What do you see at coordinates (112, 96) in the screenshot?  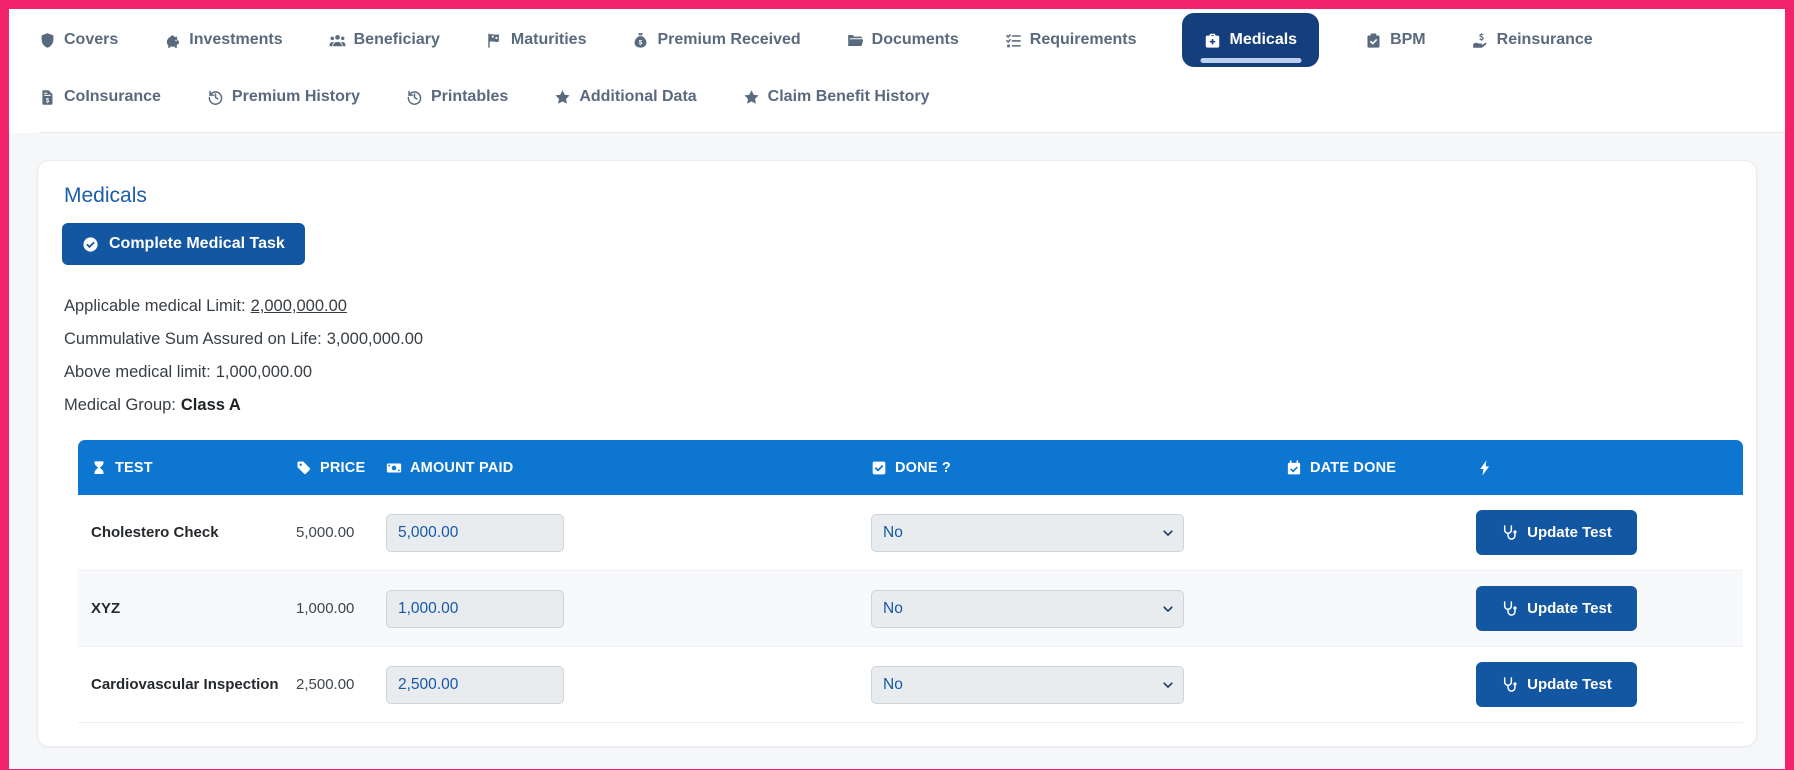 I see `tab-label: CoInsurance` at bounding box center [112, 96].